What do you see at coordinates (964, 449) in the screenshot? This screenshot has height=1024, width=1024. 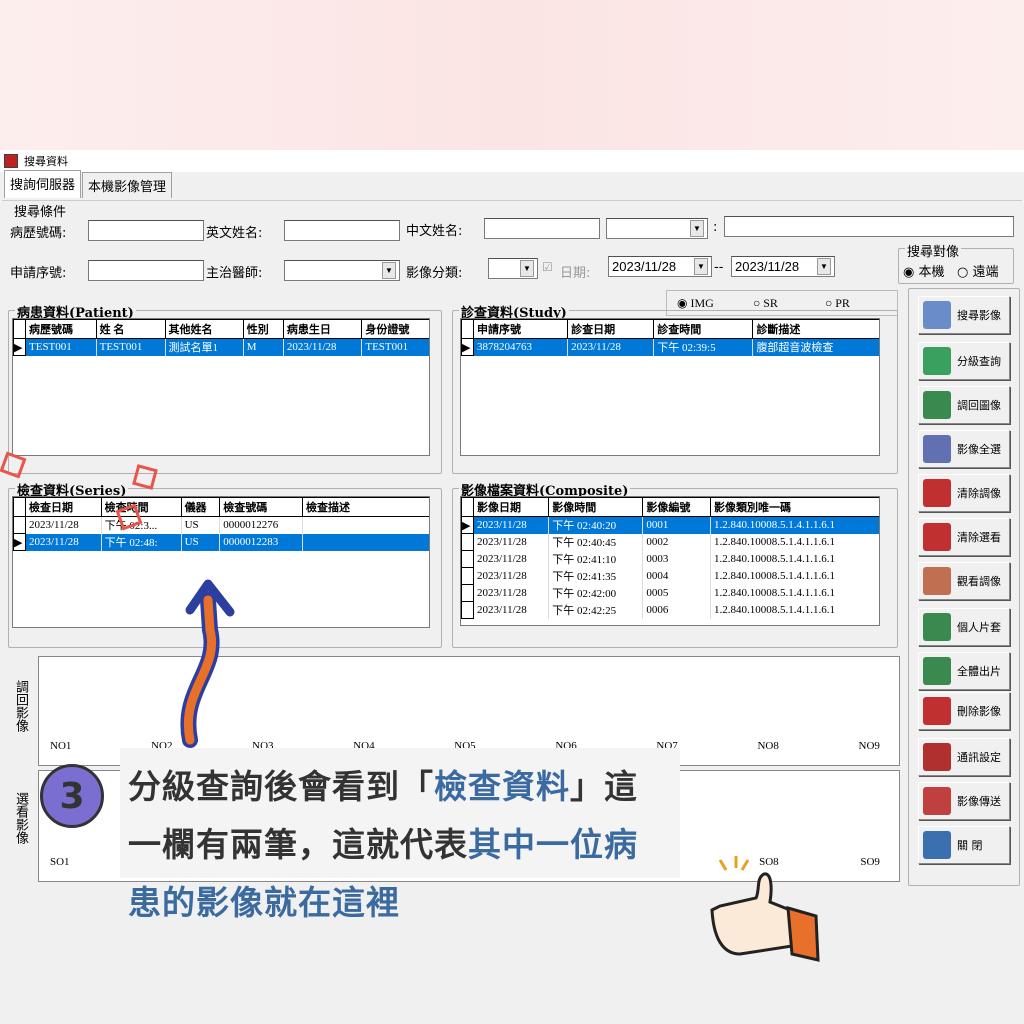 I see `button-select-all: 影像全選` at bounding box center [964, 449].